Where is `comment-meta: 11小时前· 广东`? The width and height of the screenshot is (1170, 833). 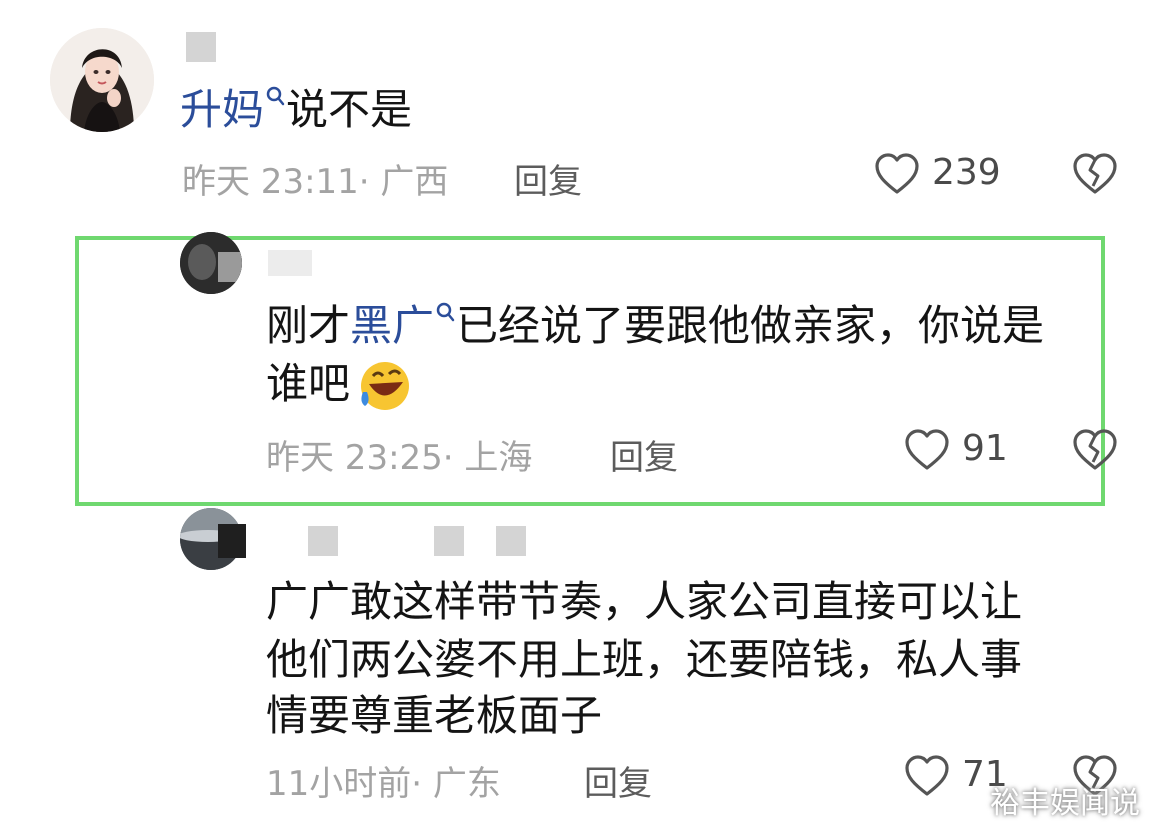 comment-meta: 11小时前· 广东 is located at coordinates (383, 780).